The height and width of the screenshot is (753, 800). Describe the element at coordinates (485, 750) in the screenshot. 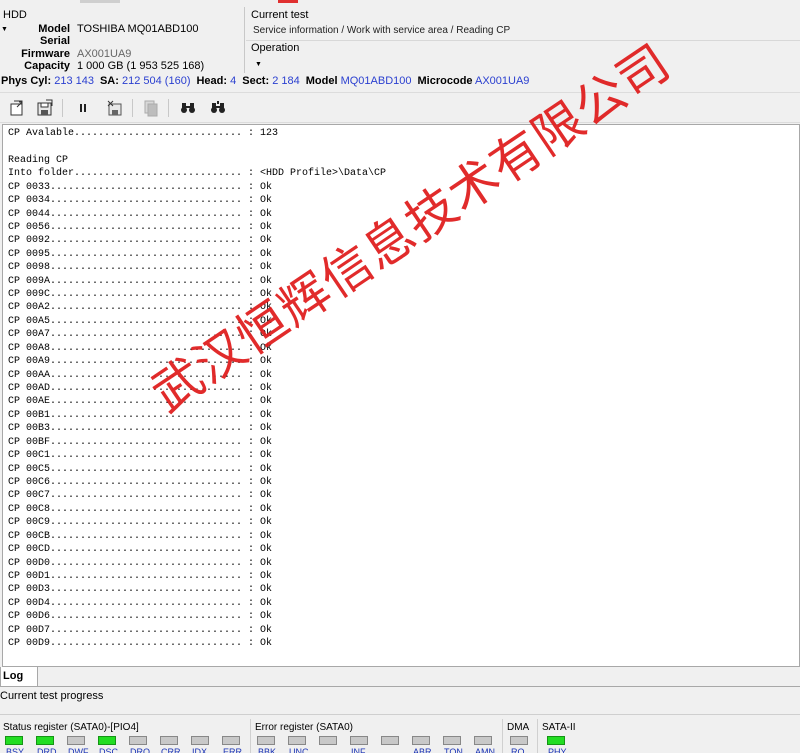

I see `led-label: AMN` at that location.